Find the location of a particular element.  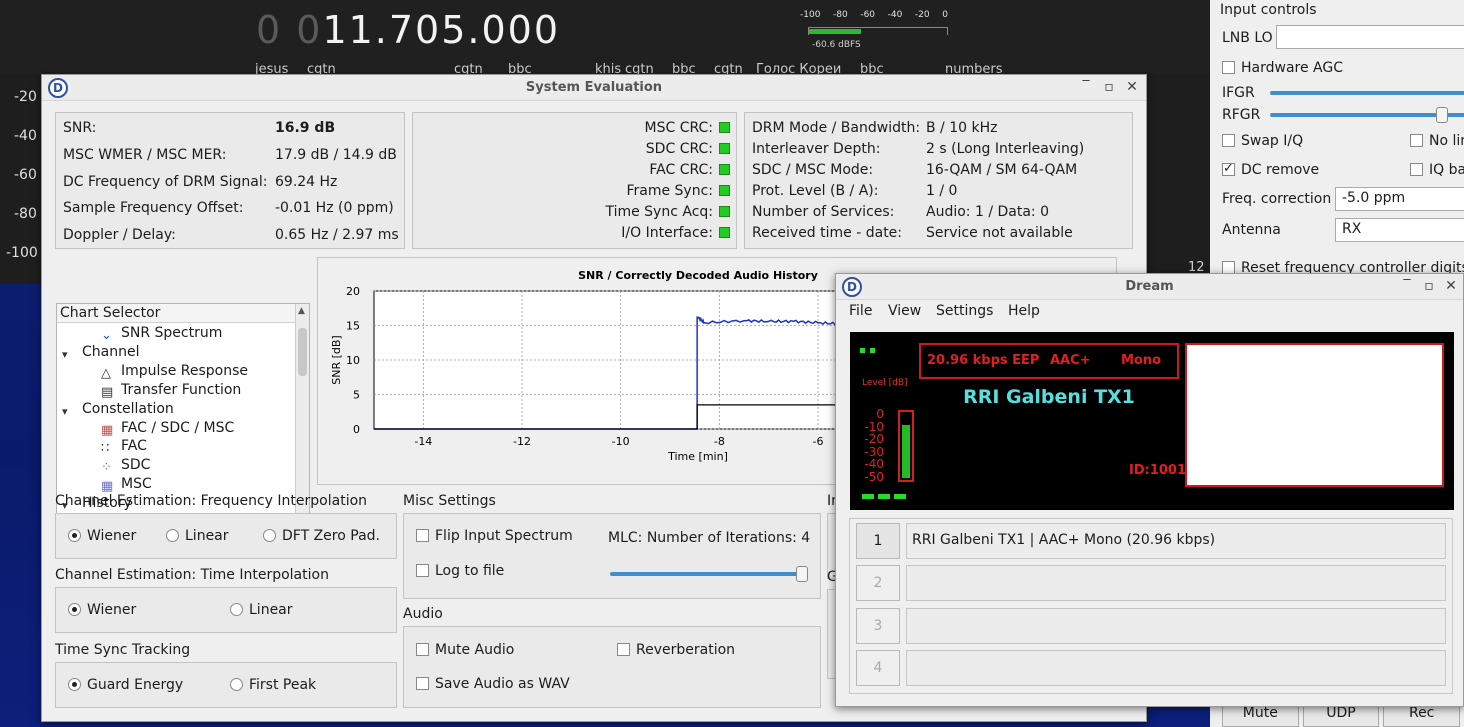

flip-spectrum-checkbox: Flip Input Spectrum is located at coordinates (494, 536).